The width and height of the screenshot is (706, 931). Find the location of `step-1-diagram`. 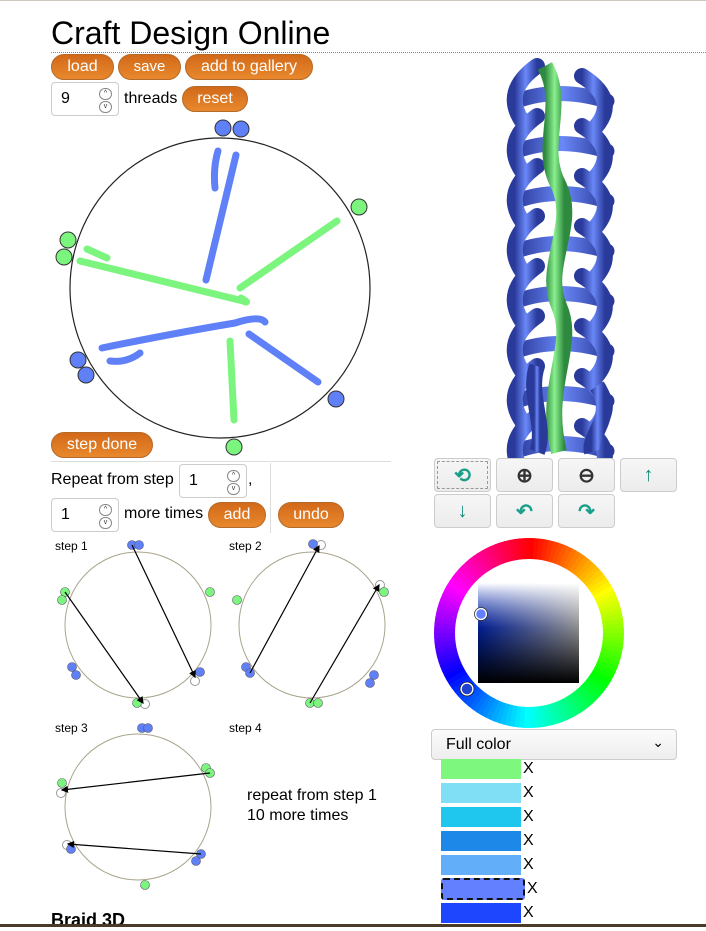

step-1-diagram is located at coordinates (135, 625).